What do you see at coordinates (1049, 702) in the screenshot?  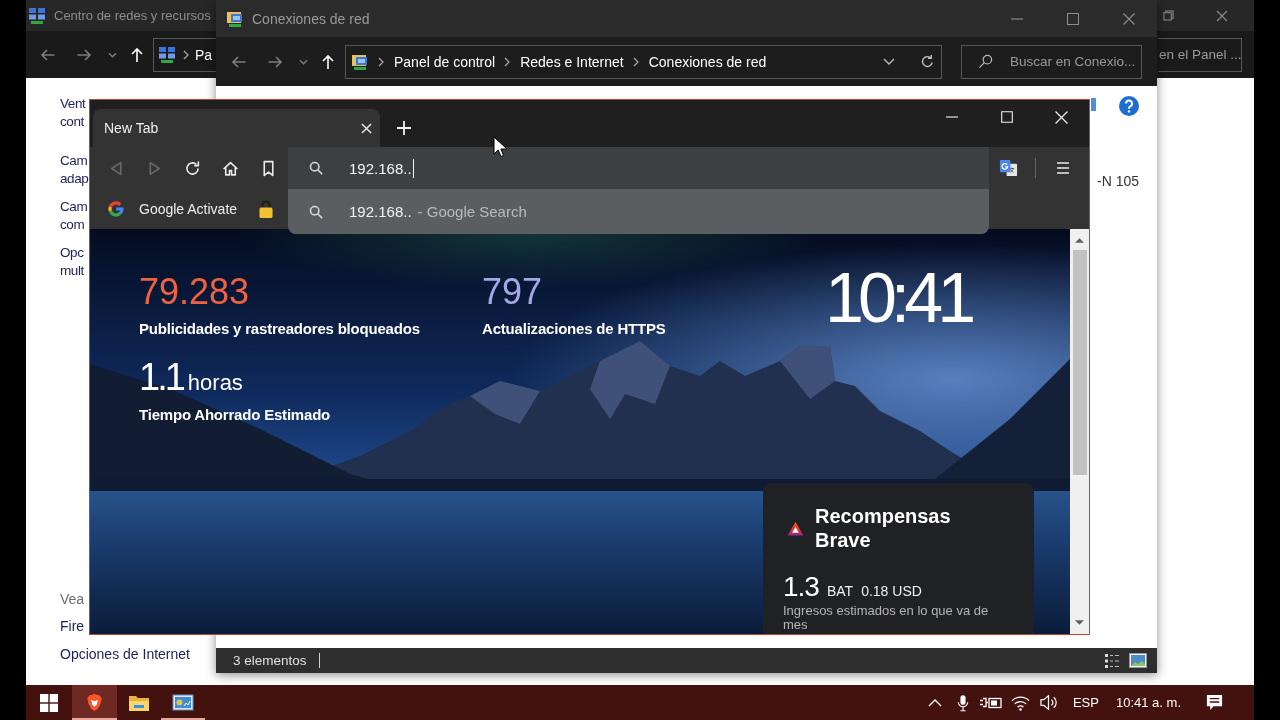 I see `speaker-volume-icon` at bounding box center [1049, 702].